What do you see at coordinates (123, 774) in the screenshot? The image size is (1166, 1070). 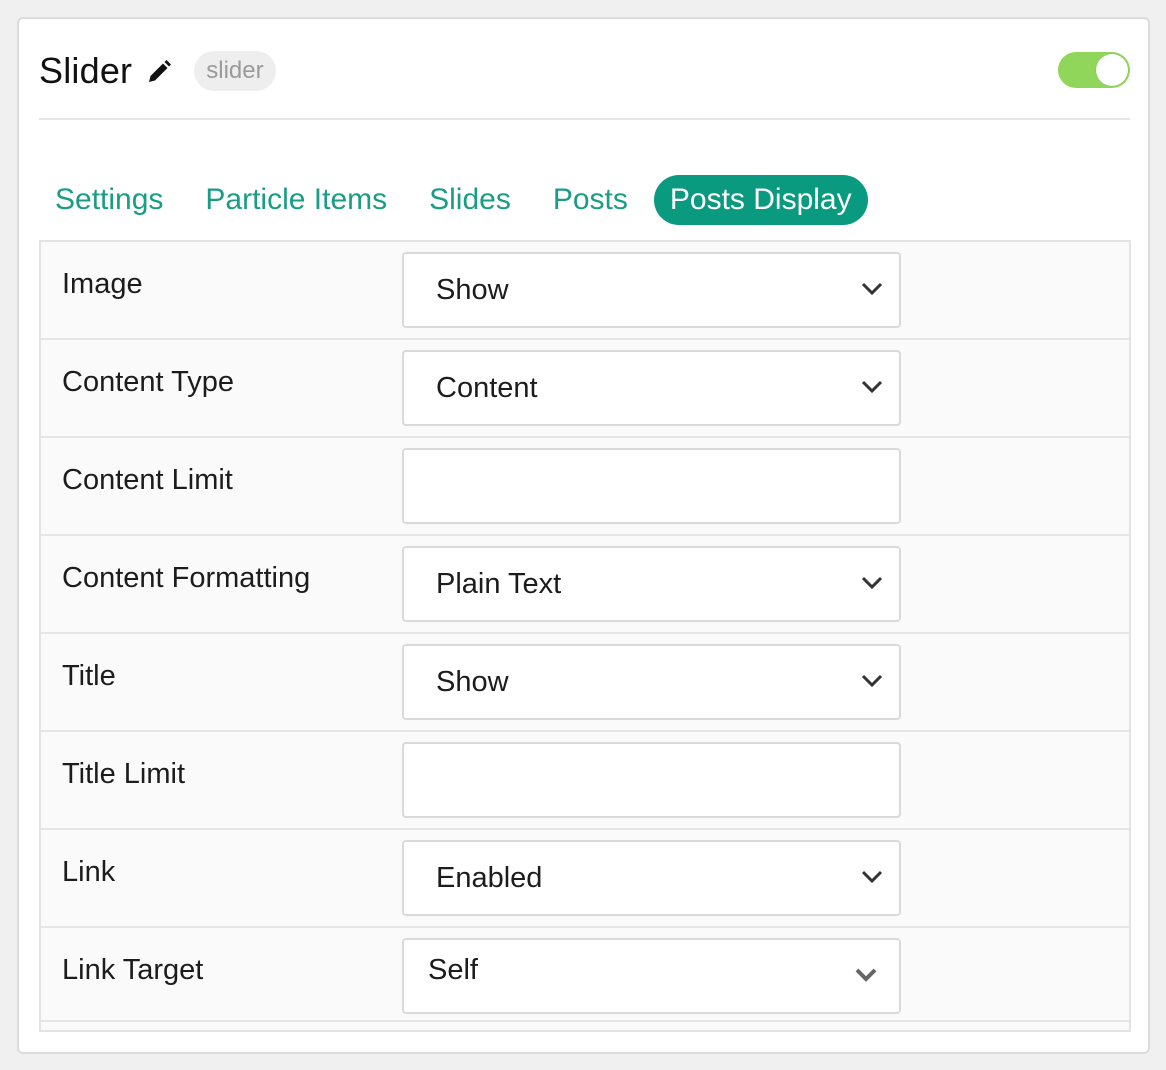 I see `field-label: Title Limit` at bounding box center [123, 774].